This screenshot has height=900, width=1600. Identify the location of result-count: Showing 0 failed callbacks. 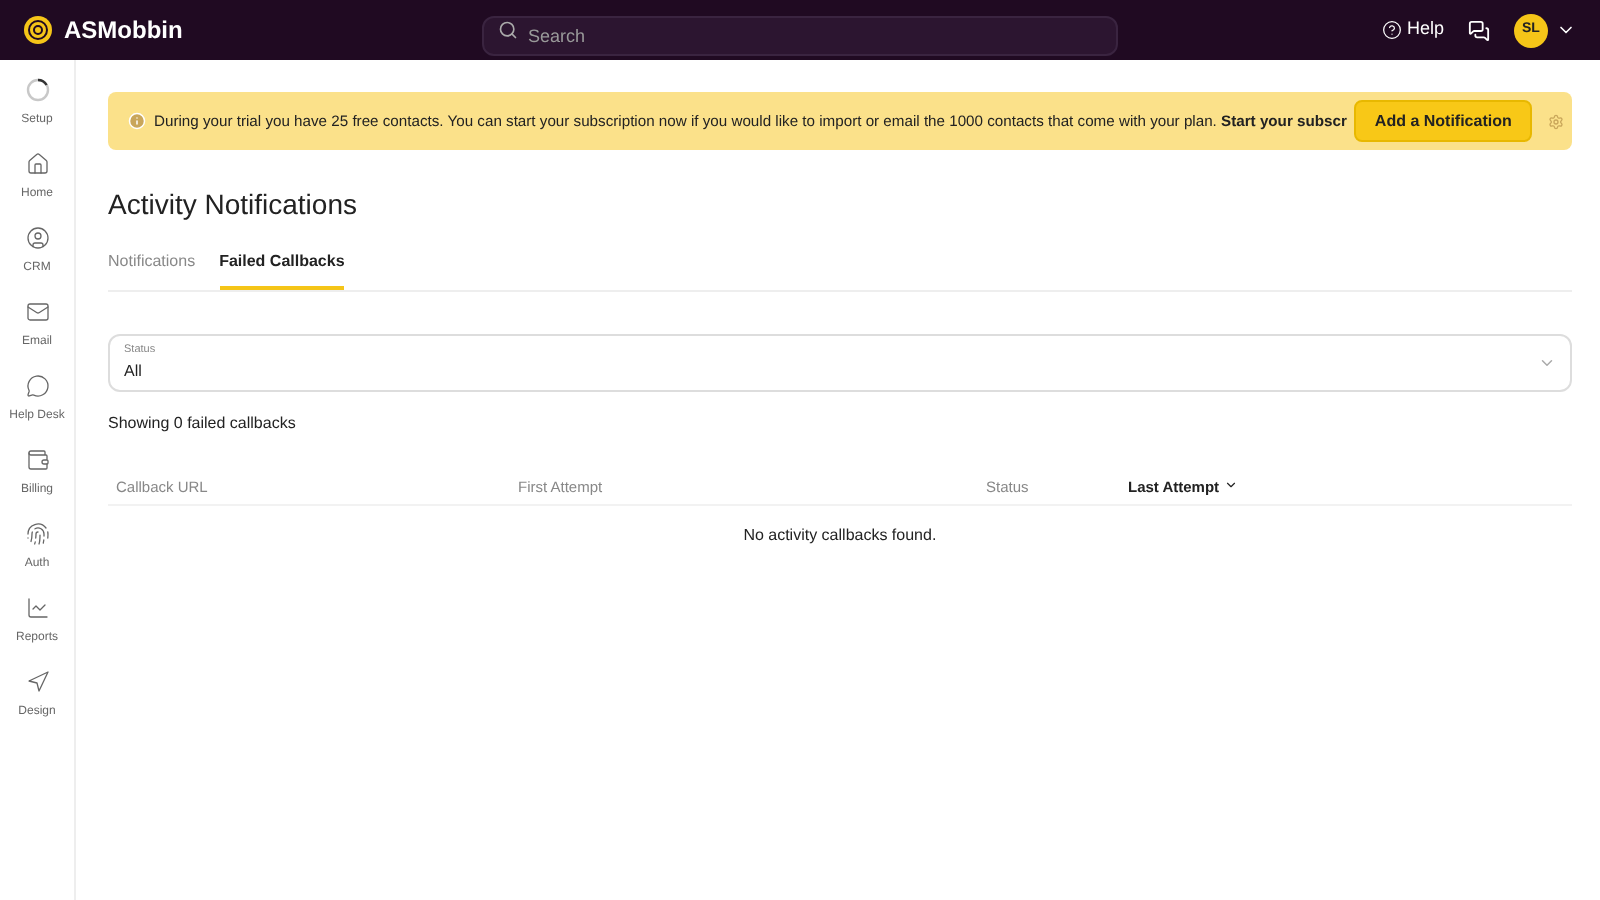
(203, 424).